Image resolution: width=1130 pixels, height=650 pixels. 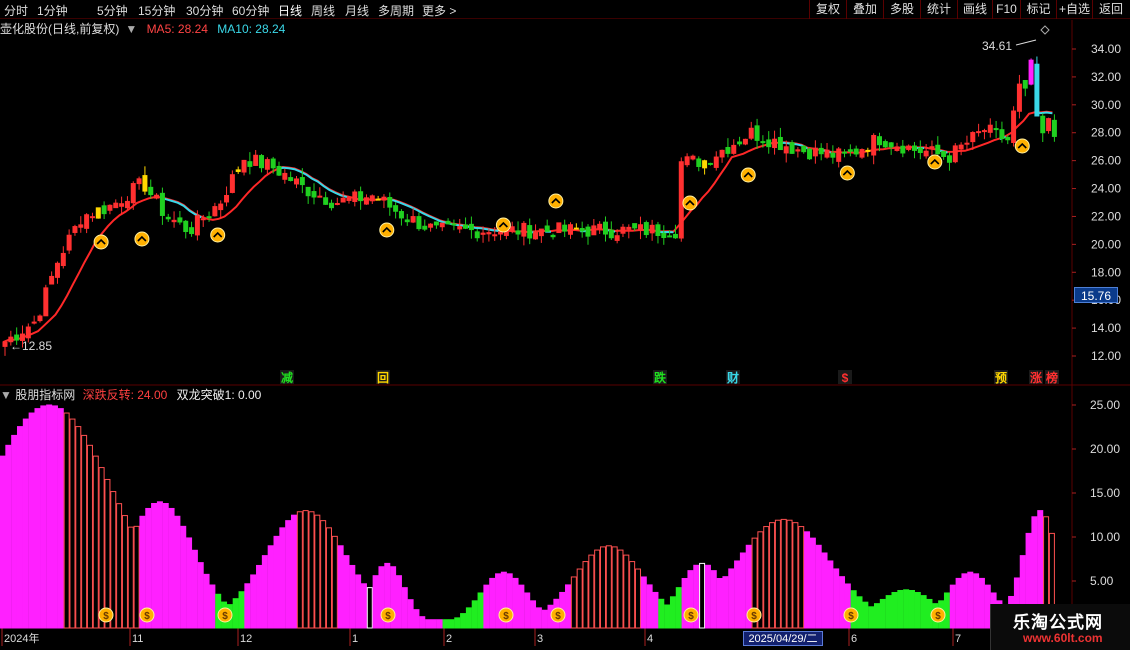 I want to click on tab-5min: 5分钟, so click(x=112, y=10).